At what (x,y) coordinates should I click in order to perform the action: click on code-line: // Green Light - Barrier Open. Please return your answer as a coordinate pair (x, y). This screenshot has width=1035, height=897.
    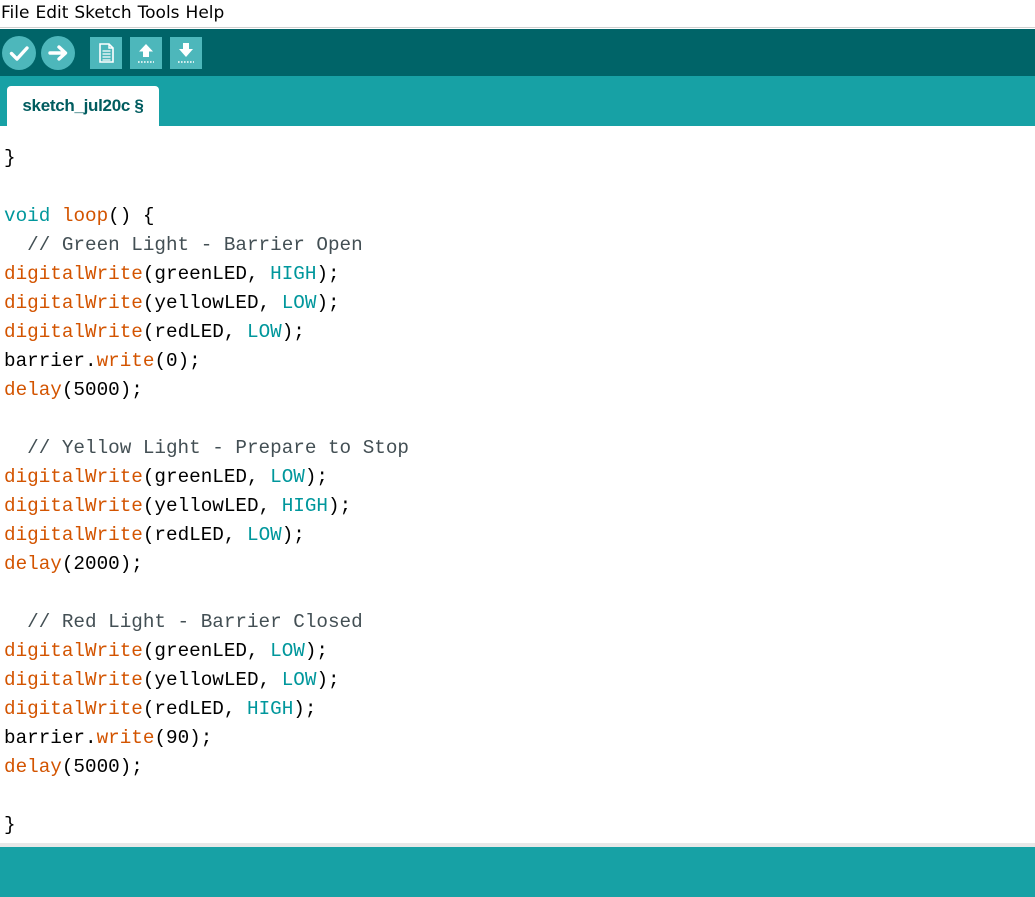
    Looking at the image, I should click on (183, 245).